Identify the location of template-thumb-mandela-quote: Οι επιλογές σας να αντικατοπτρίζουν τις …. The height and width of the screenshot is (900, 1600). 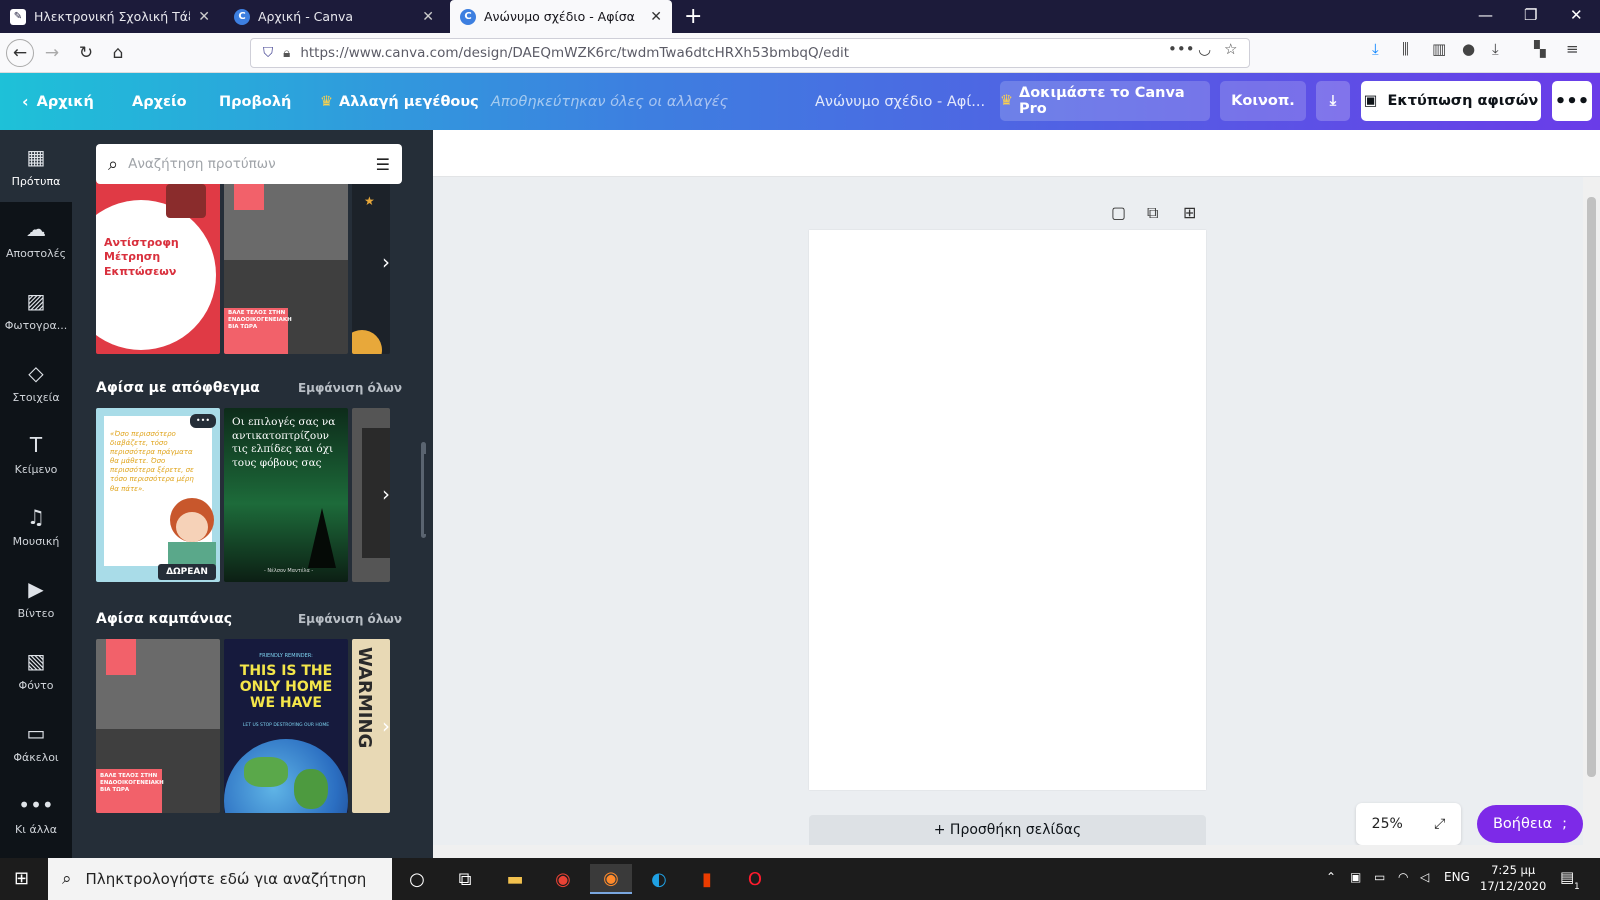
(286, 495).